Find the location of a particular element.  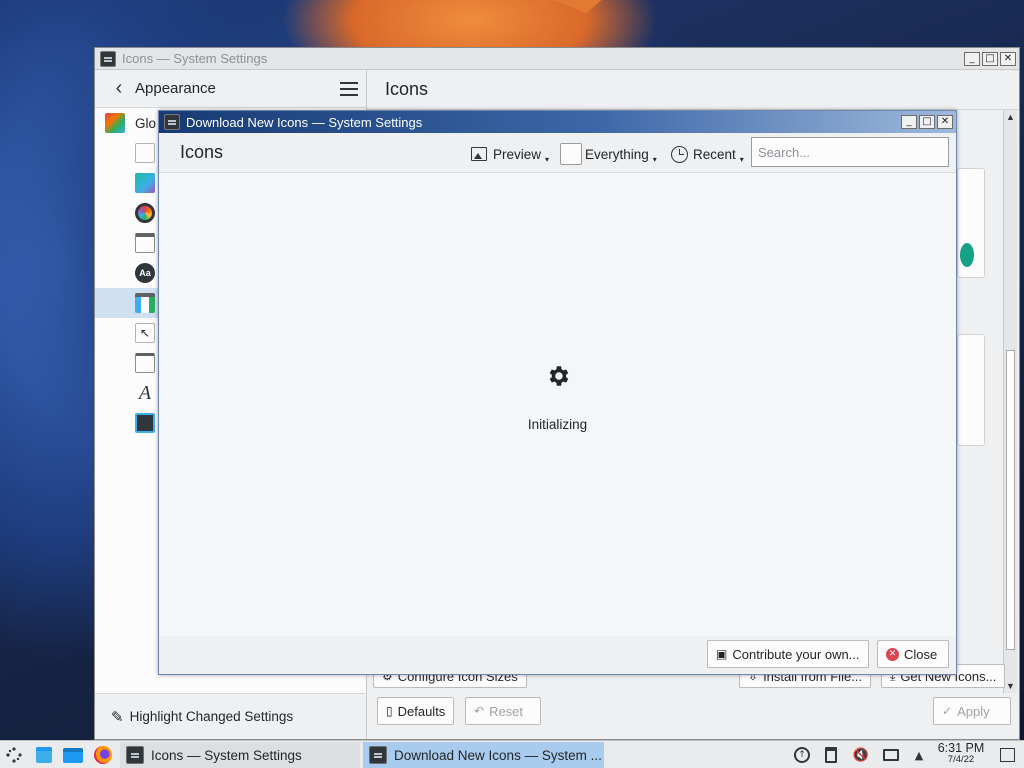

theme-preview-icon is located at coordinates (967, 255).